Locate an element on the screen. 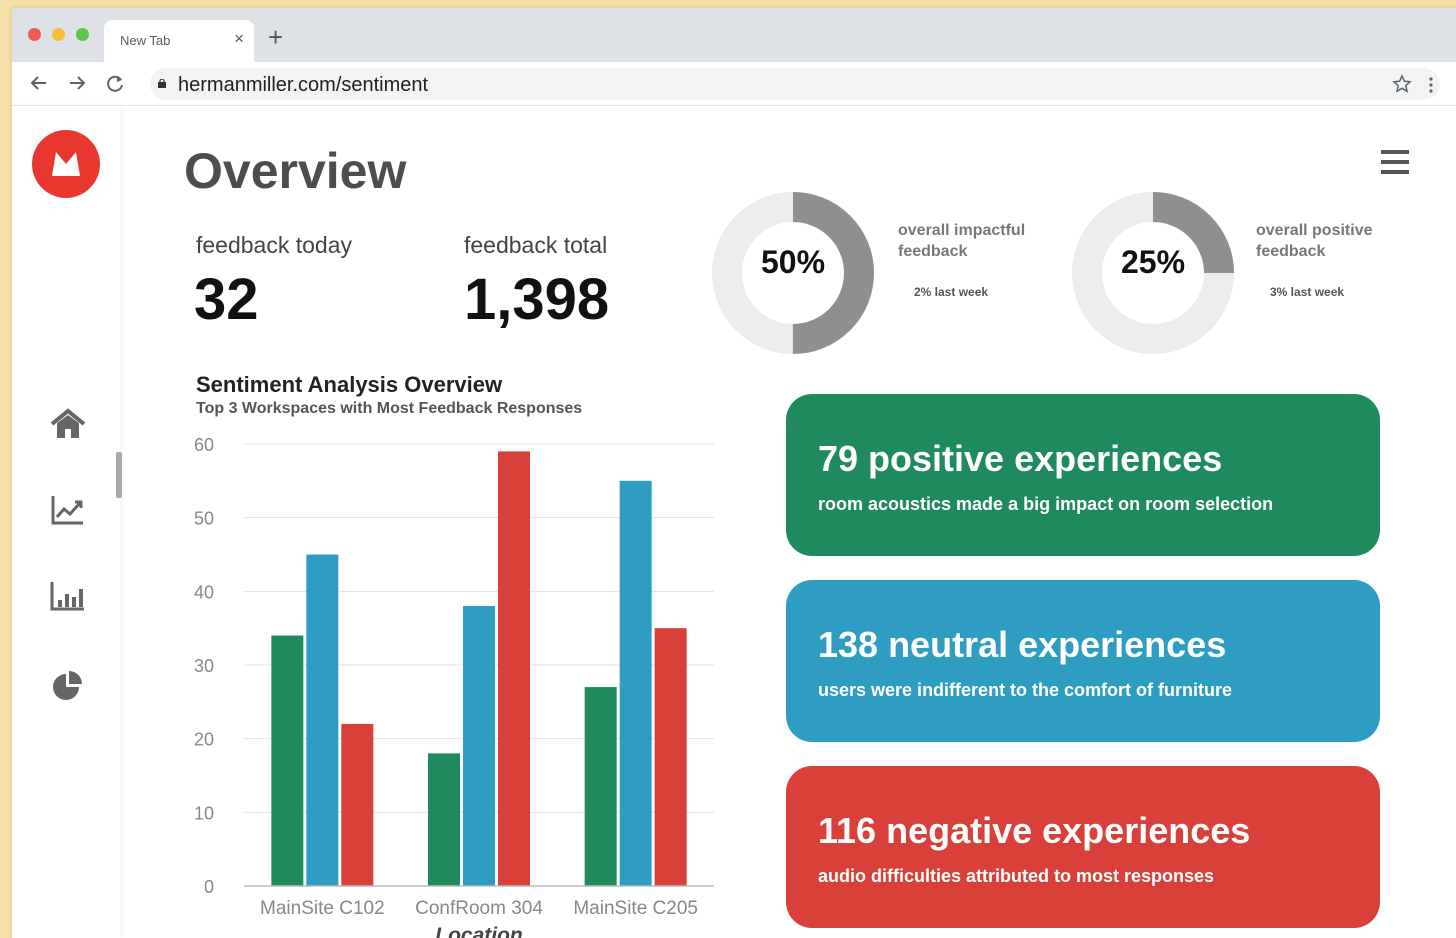 The image size is (1456, 938). feedback-today-label: feedback today is located at coordinates (274, 245).